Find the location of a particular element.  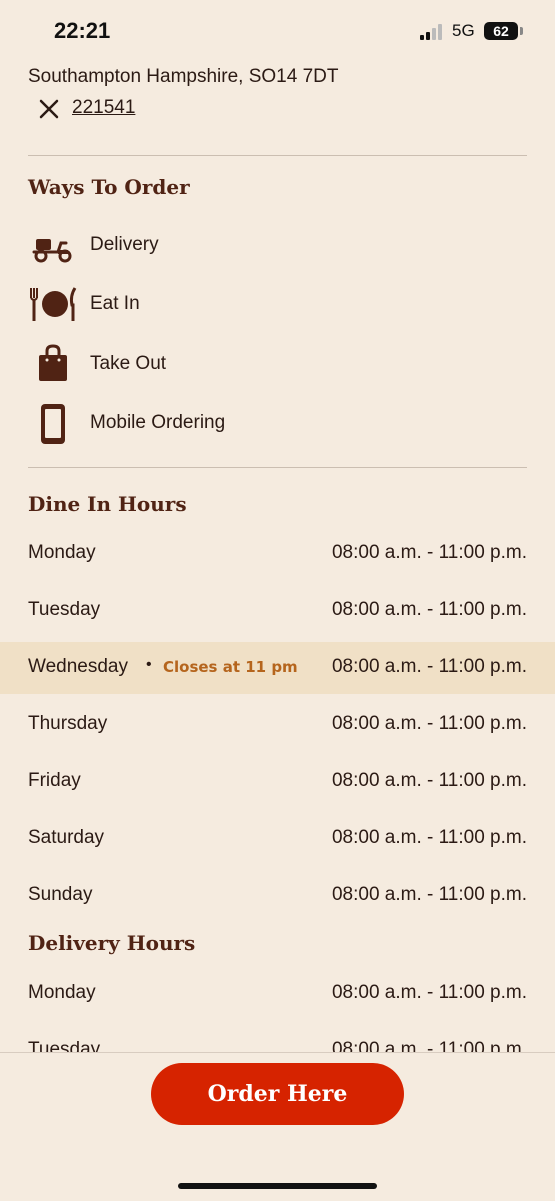

hours-row-tuesday: Tuesday 08:00 a.m. - 11:00 p.m. is located at coordinates (277, 611).